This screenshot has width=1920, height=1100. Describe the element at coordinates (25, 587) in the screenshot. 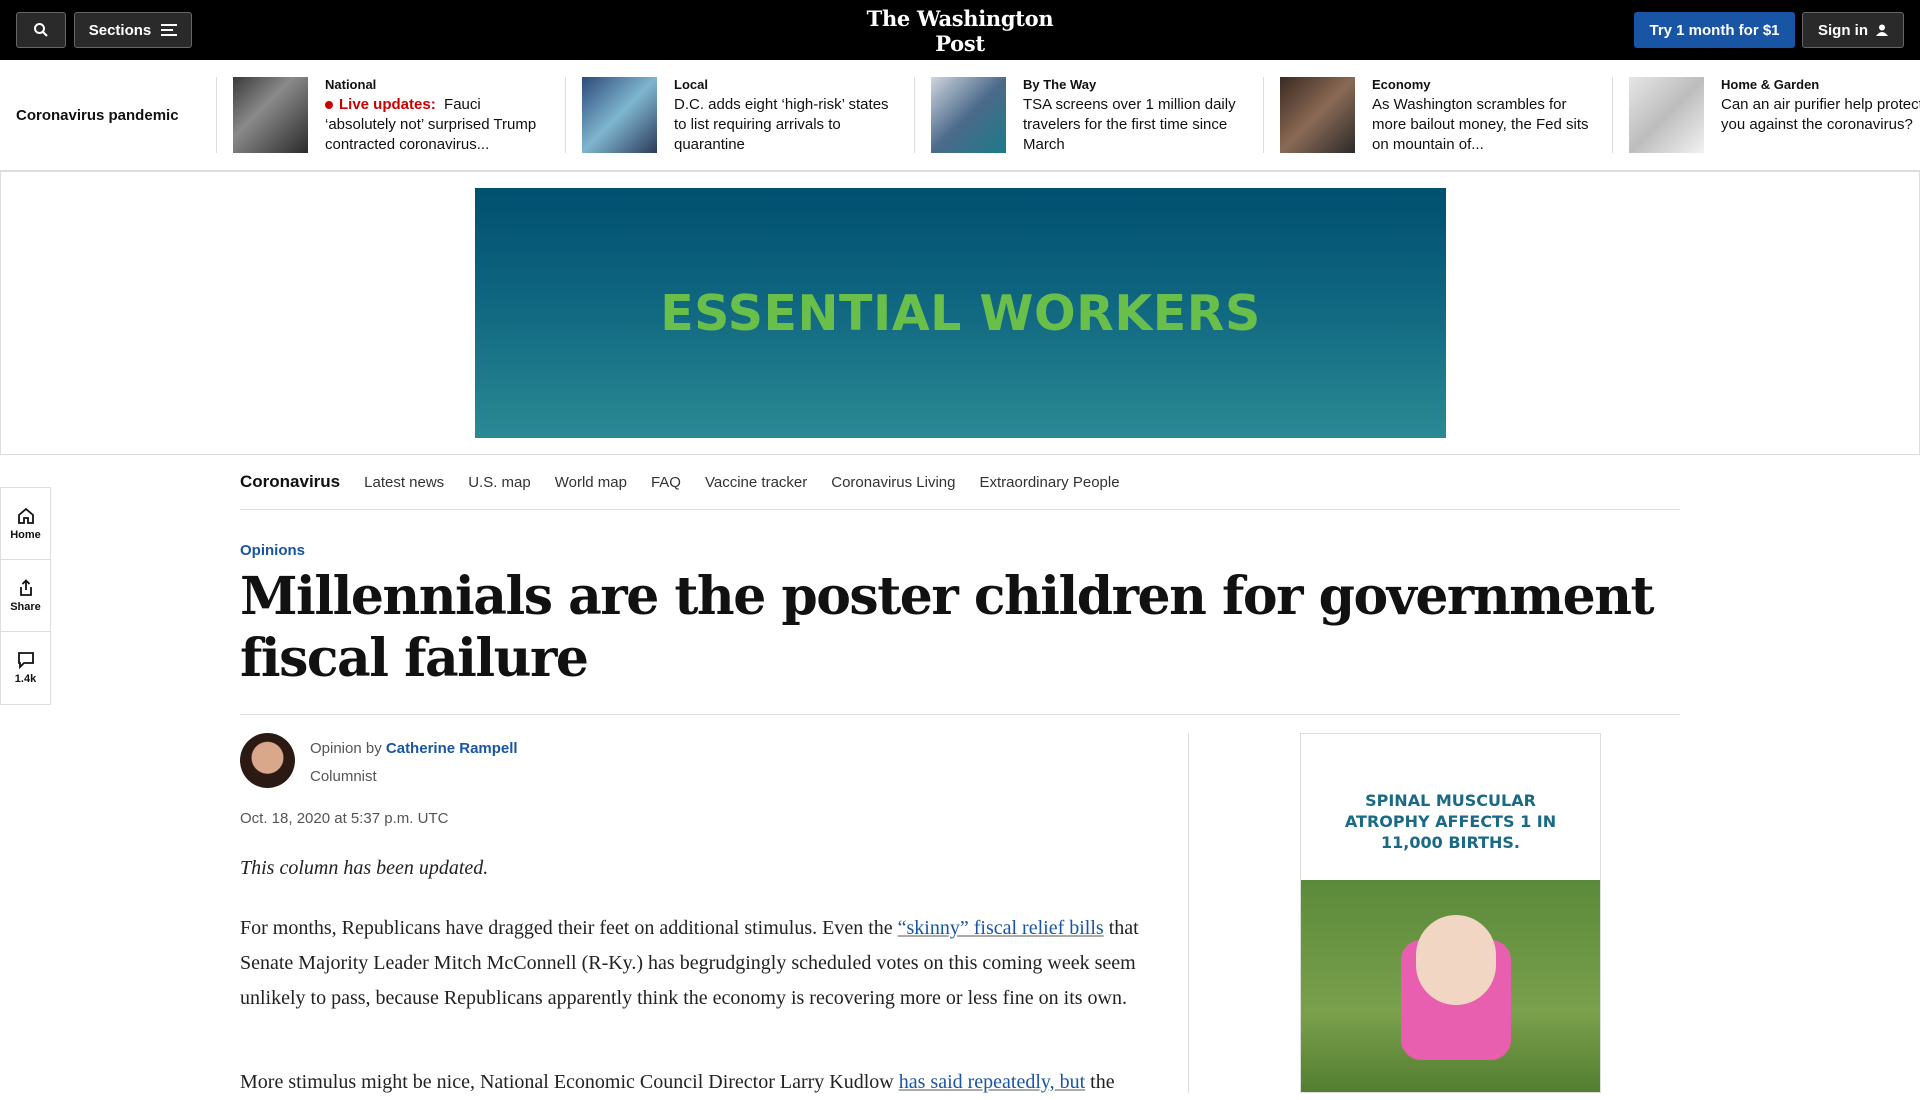

I see `share-icon` at that location.